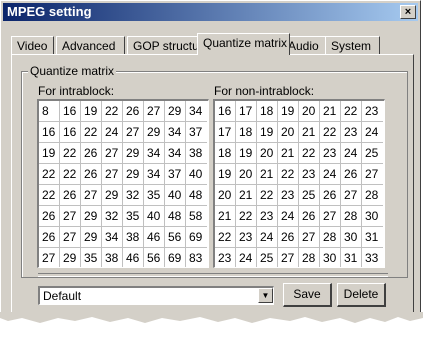 The image size is (423, 338). What do you see at coordinates (52, 111) in the screenshot?
I see `matrix-cell: 8` at bounding box center [52, 111].